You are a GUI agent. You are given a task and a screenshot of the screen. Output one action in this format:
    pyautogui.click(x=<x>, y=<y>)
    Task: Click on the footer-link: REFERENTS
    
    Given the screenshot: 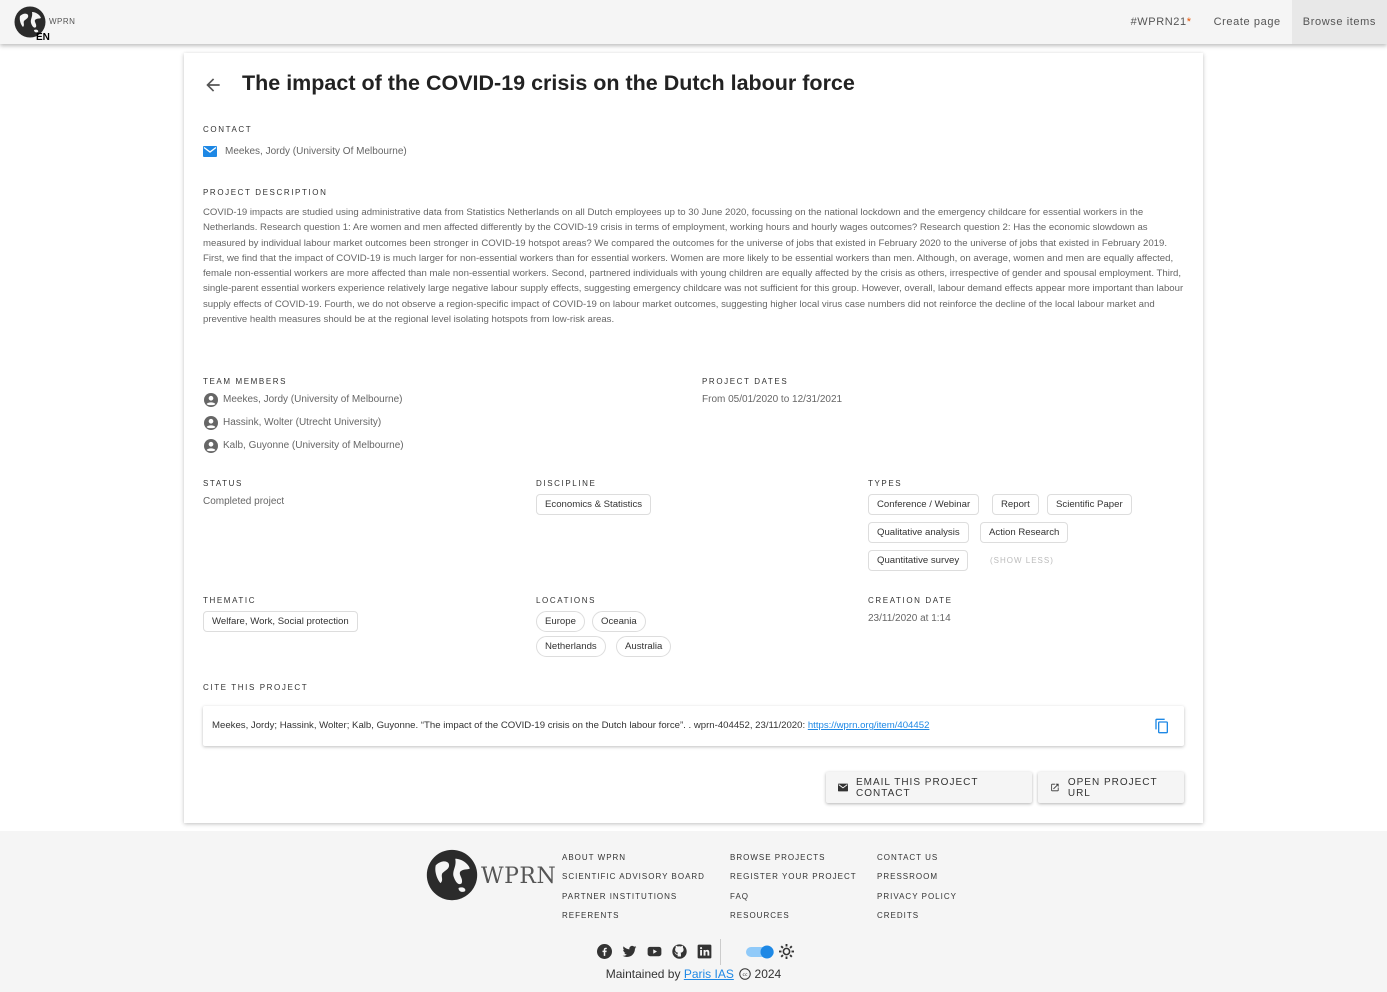 What is the action you would take?
    pyautogui.click(x=590, y=915)
    